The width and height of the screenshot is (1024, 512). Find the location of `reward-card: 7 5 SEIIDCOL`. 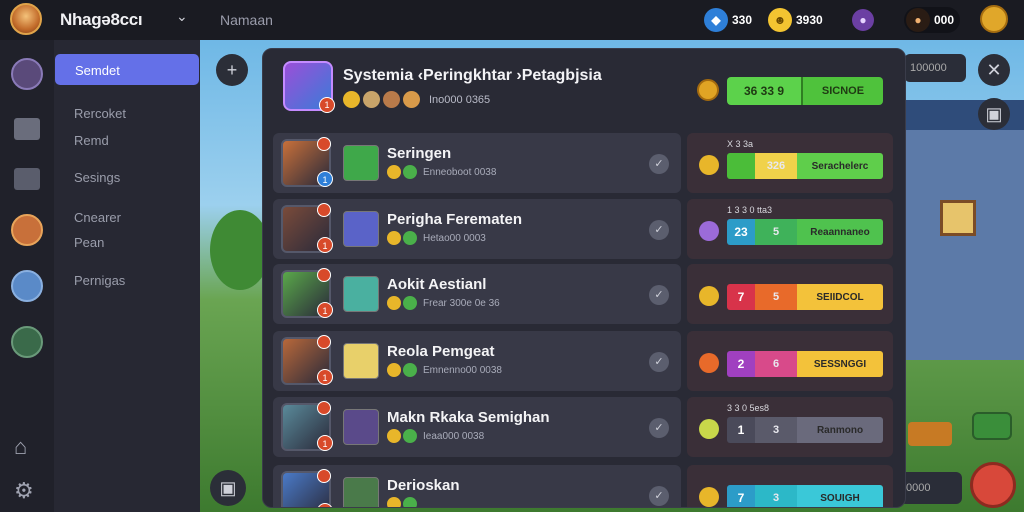

reward-card: 7 5 SEIIDCOL is located at coordinates (790, 294).